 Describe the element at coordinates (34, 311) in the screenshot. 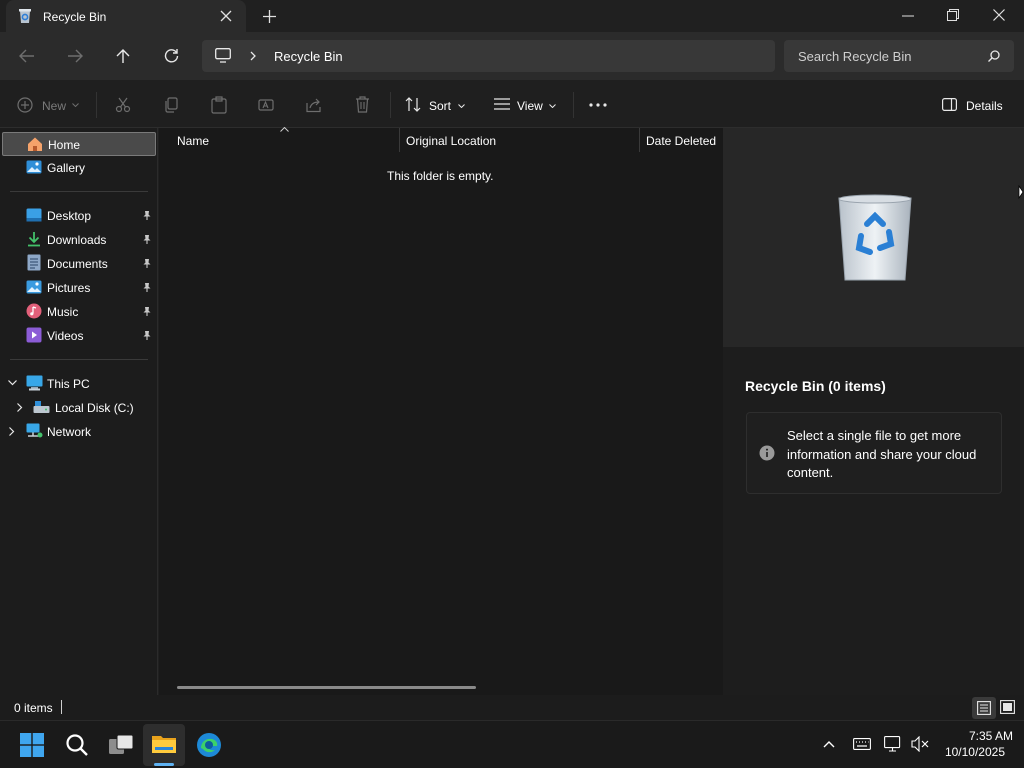

I see `music-icon` at that location.